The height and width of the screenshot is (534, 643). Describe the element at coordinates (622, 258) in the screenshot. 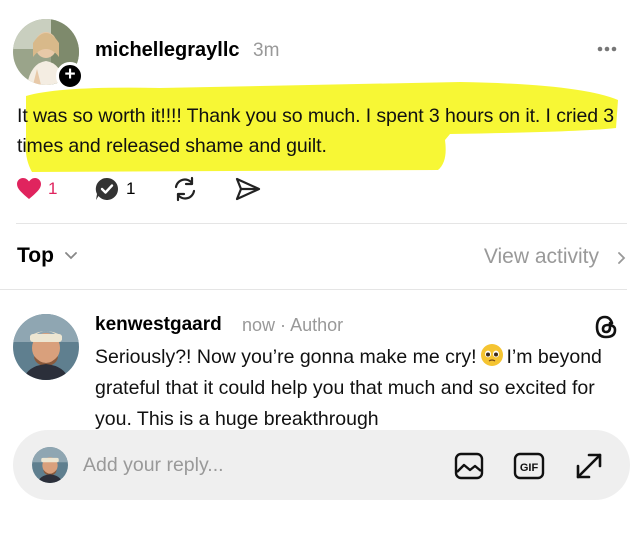

I see `chevron-right-icon` at that location.